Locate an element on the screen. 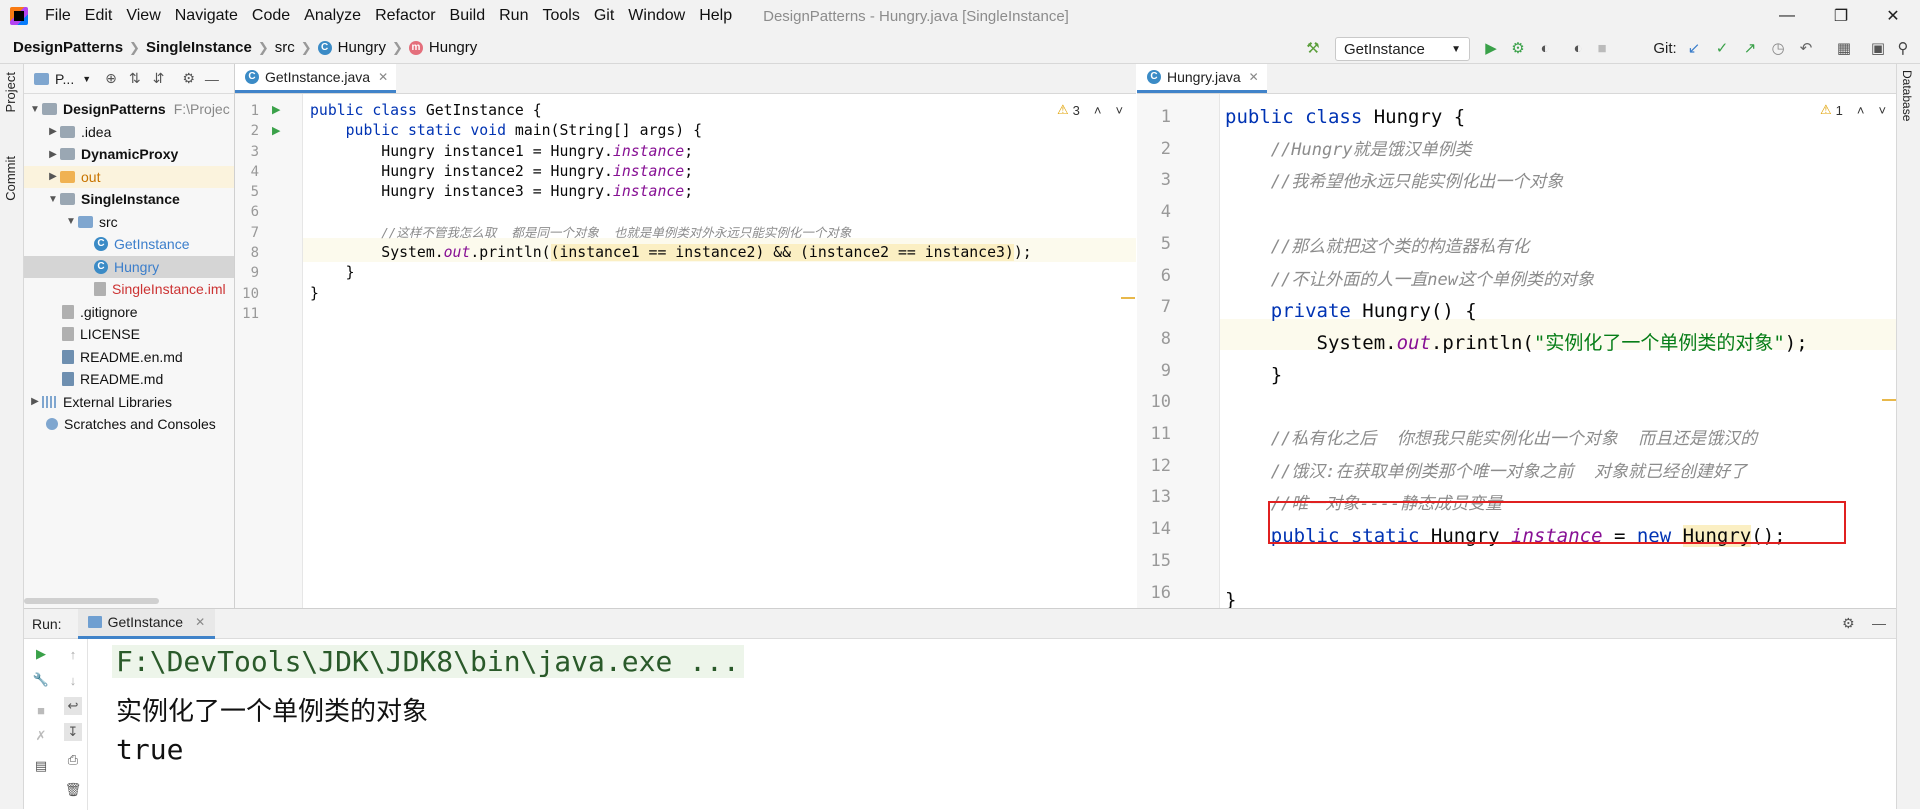  arrow-up-icon: ↑ is located at coordinates (73, 654).